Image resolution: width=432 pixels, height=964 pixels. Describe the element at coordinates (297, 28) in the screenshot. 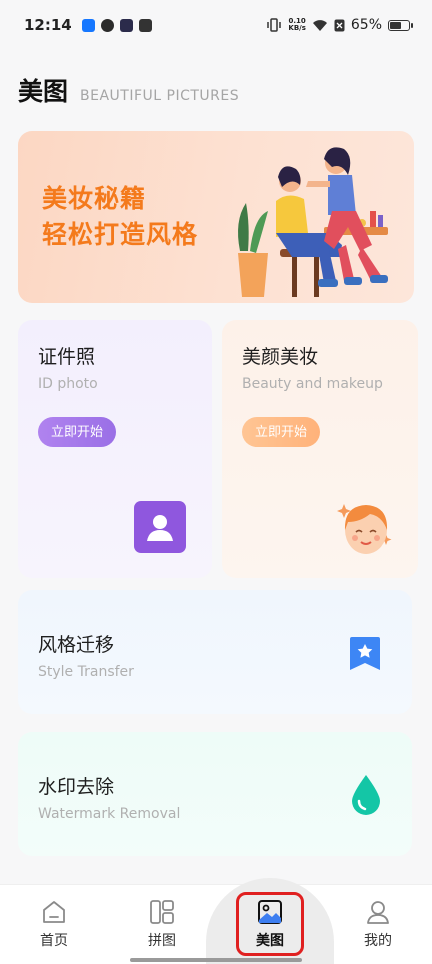

I see `network-speed-unit: KB/s` at that location.